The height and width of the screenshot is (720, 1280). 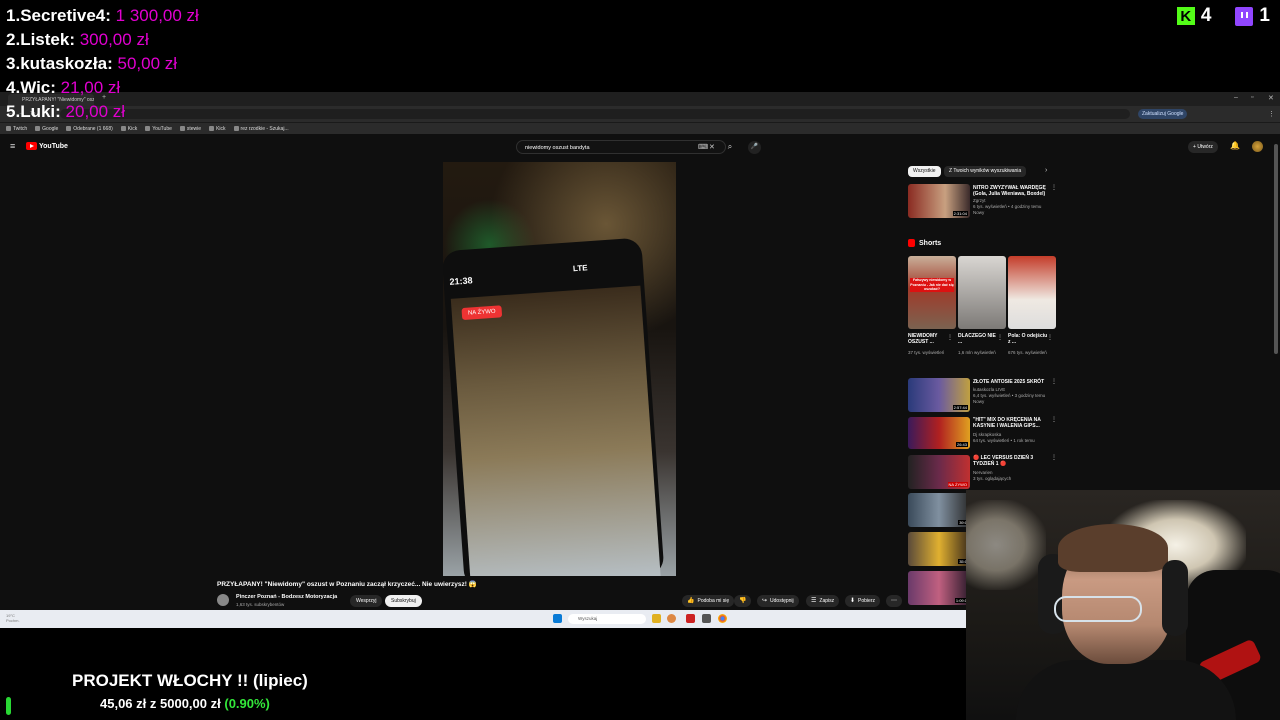 I want to click on youtube-logo: YouTube, so click(x=47, y=146).